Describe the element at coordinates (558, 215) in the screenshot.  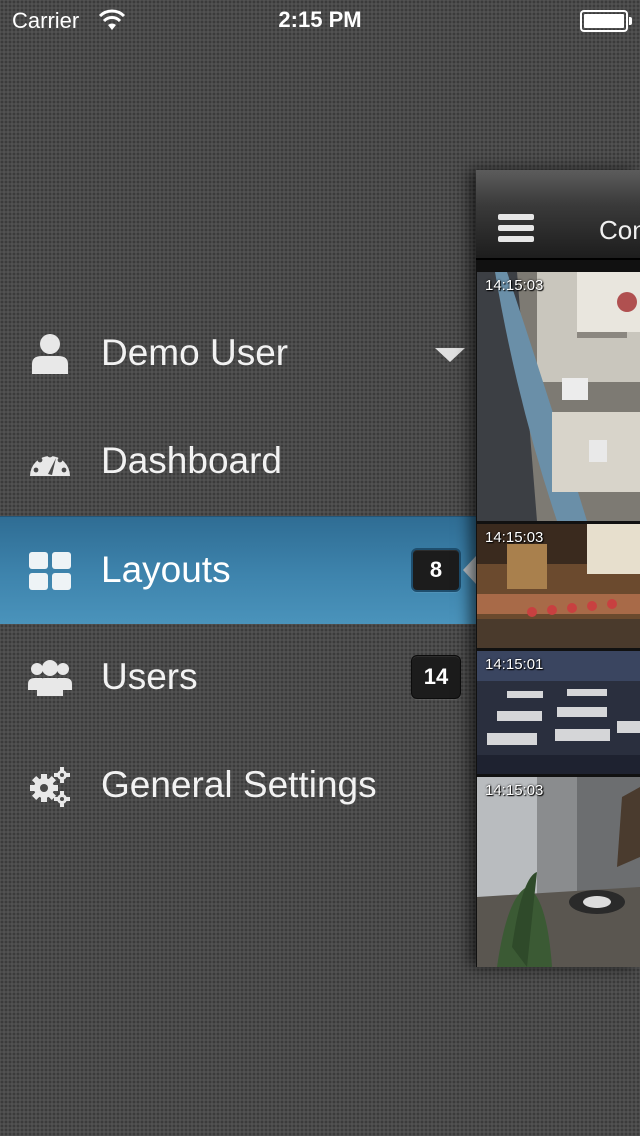
I see `navbar: Con` at that location.